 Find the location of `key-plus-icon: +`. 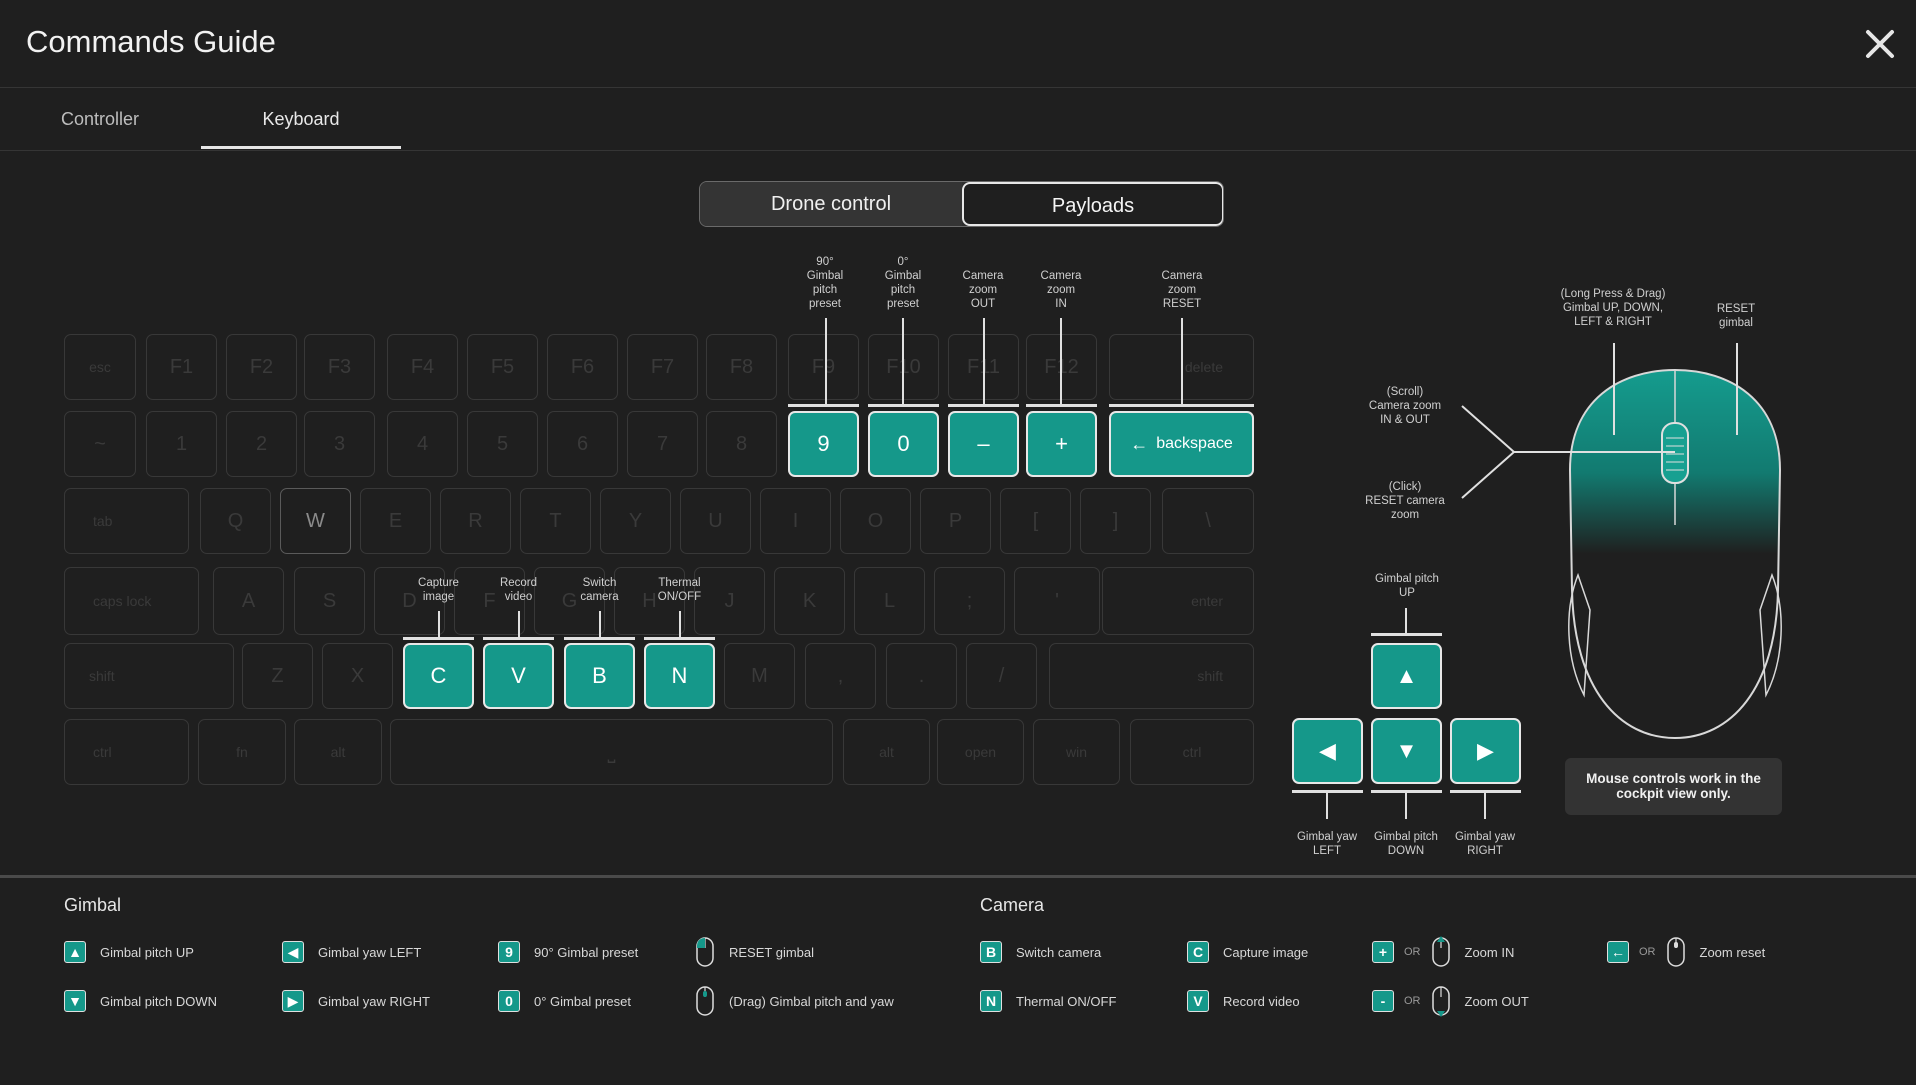

key-plus-icon: + is located at coordinates (1383, 952).